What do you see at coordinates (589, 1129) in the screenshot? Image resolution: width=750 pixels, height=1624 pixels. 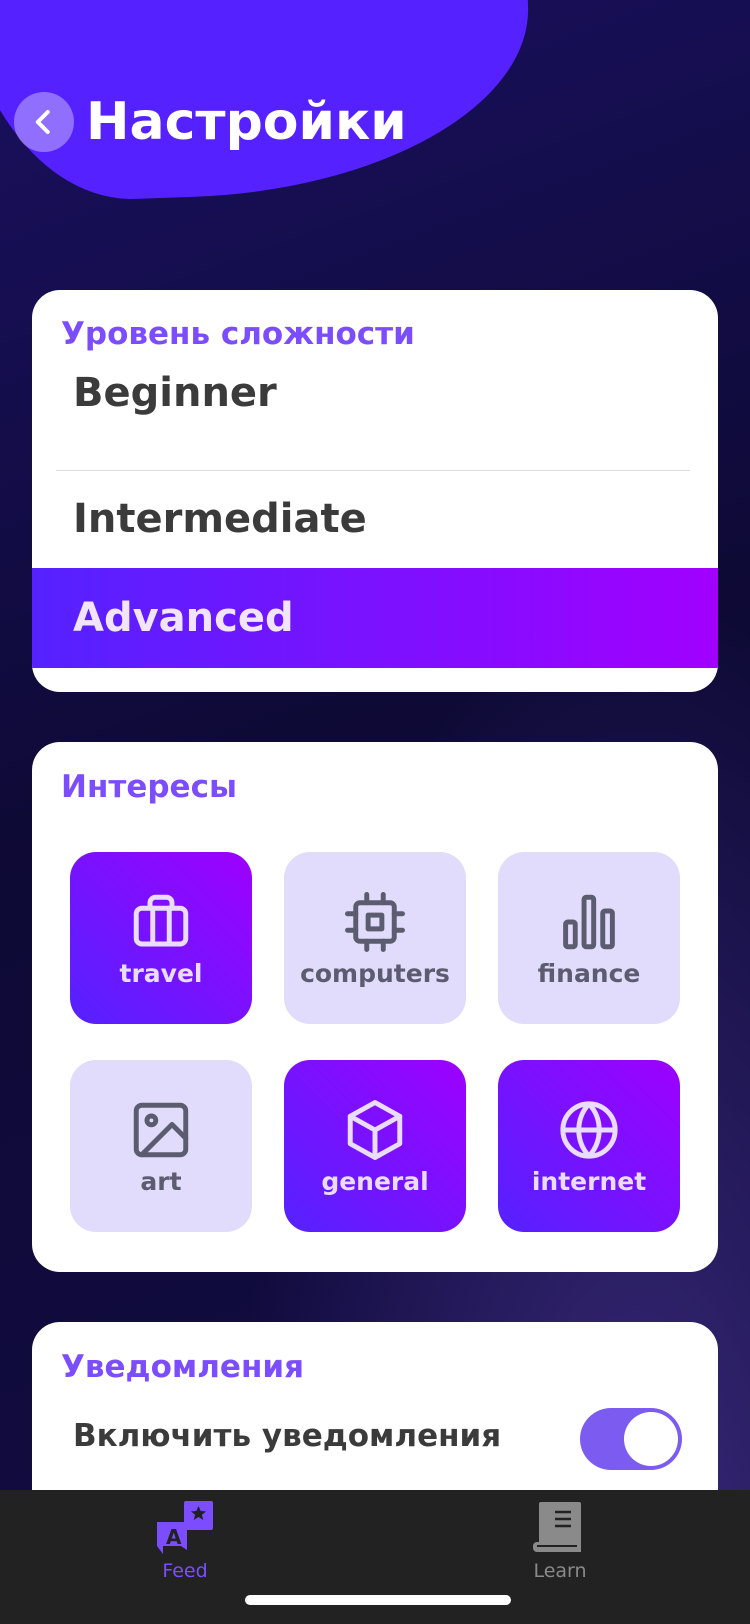 I see `globe-icon` at bounding box center [589, 1129].